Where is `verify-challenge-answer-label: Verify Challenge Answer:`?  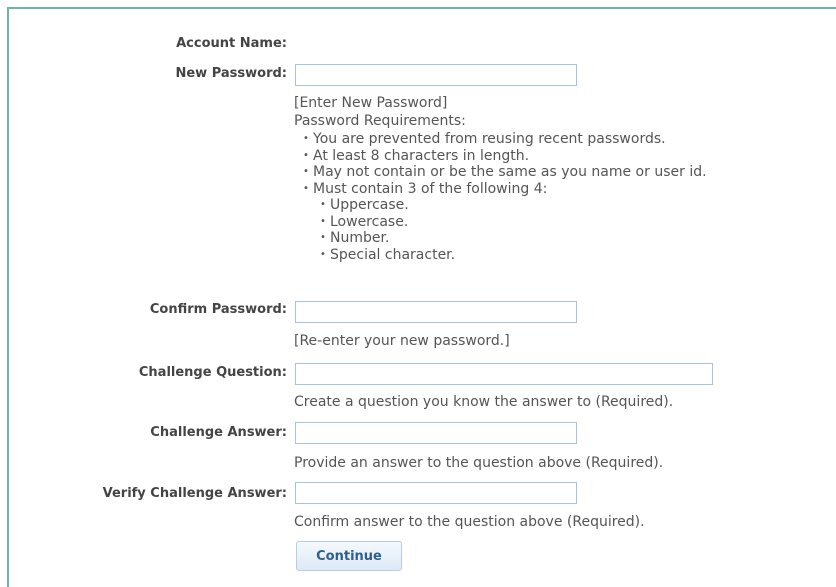
verify-challenge-answer-label: Verify Challenge Answer: is located at coordinates (194, 493).